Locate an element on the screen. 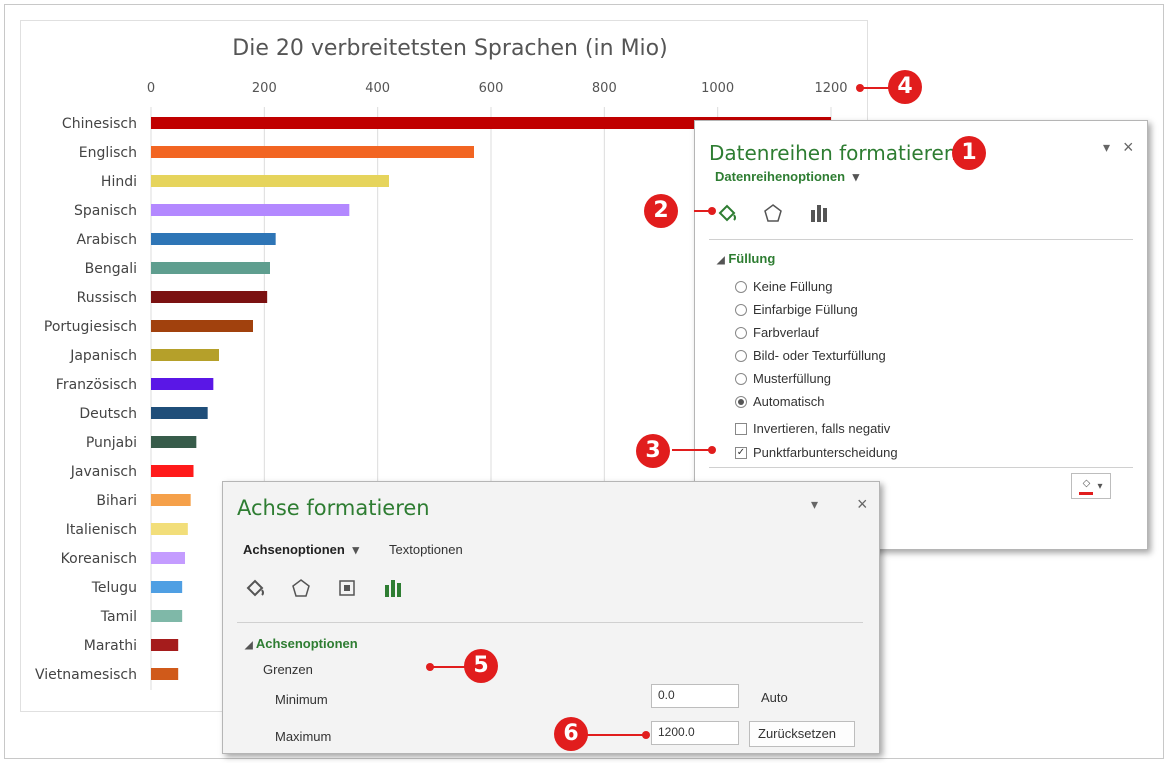 The width and height of the screenshot is (1168, 763). minimum-input: 0.0 is located at coordinates (695, 696).